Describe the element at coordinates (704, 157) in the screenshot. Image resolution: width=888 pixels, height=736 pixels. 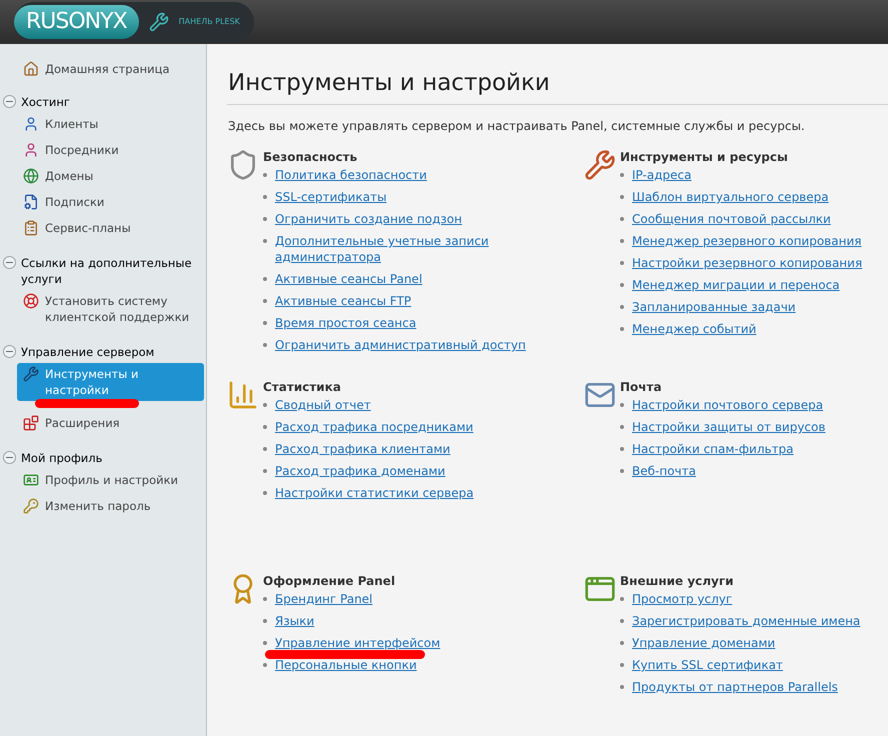
I see `section-title: Инструменты и ресурсы` at that location.